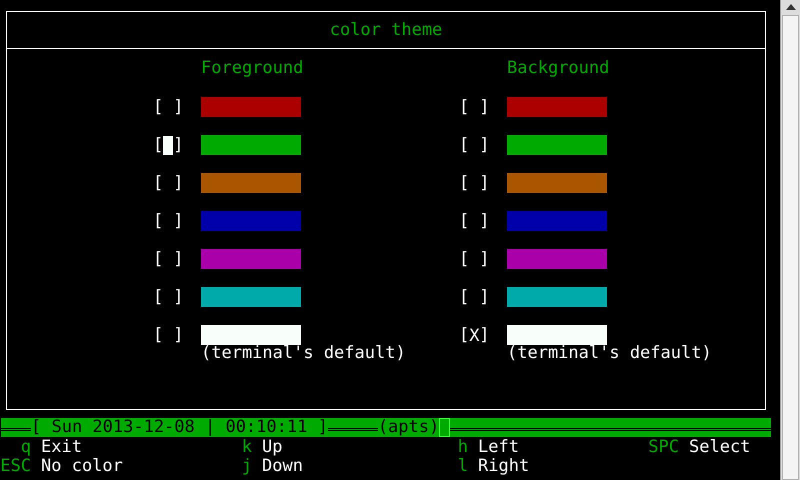 The height and width of the screenshot is (480, 800). What do you see at coordinates (719, 447) in the screenshot?
I see `shortcut-action: Select` at bounding box center [719, 447].